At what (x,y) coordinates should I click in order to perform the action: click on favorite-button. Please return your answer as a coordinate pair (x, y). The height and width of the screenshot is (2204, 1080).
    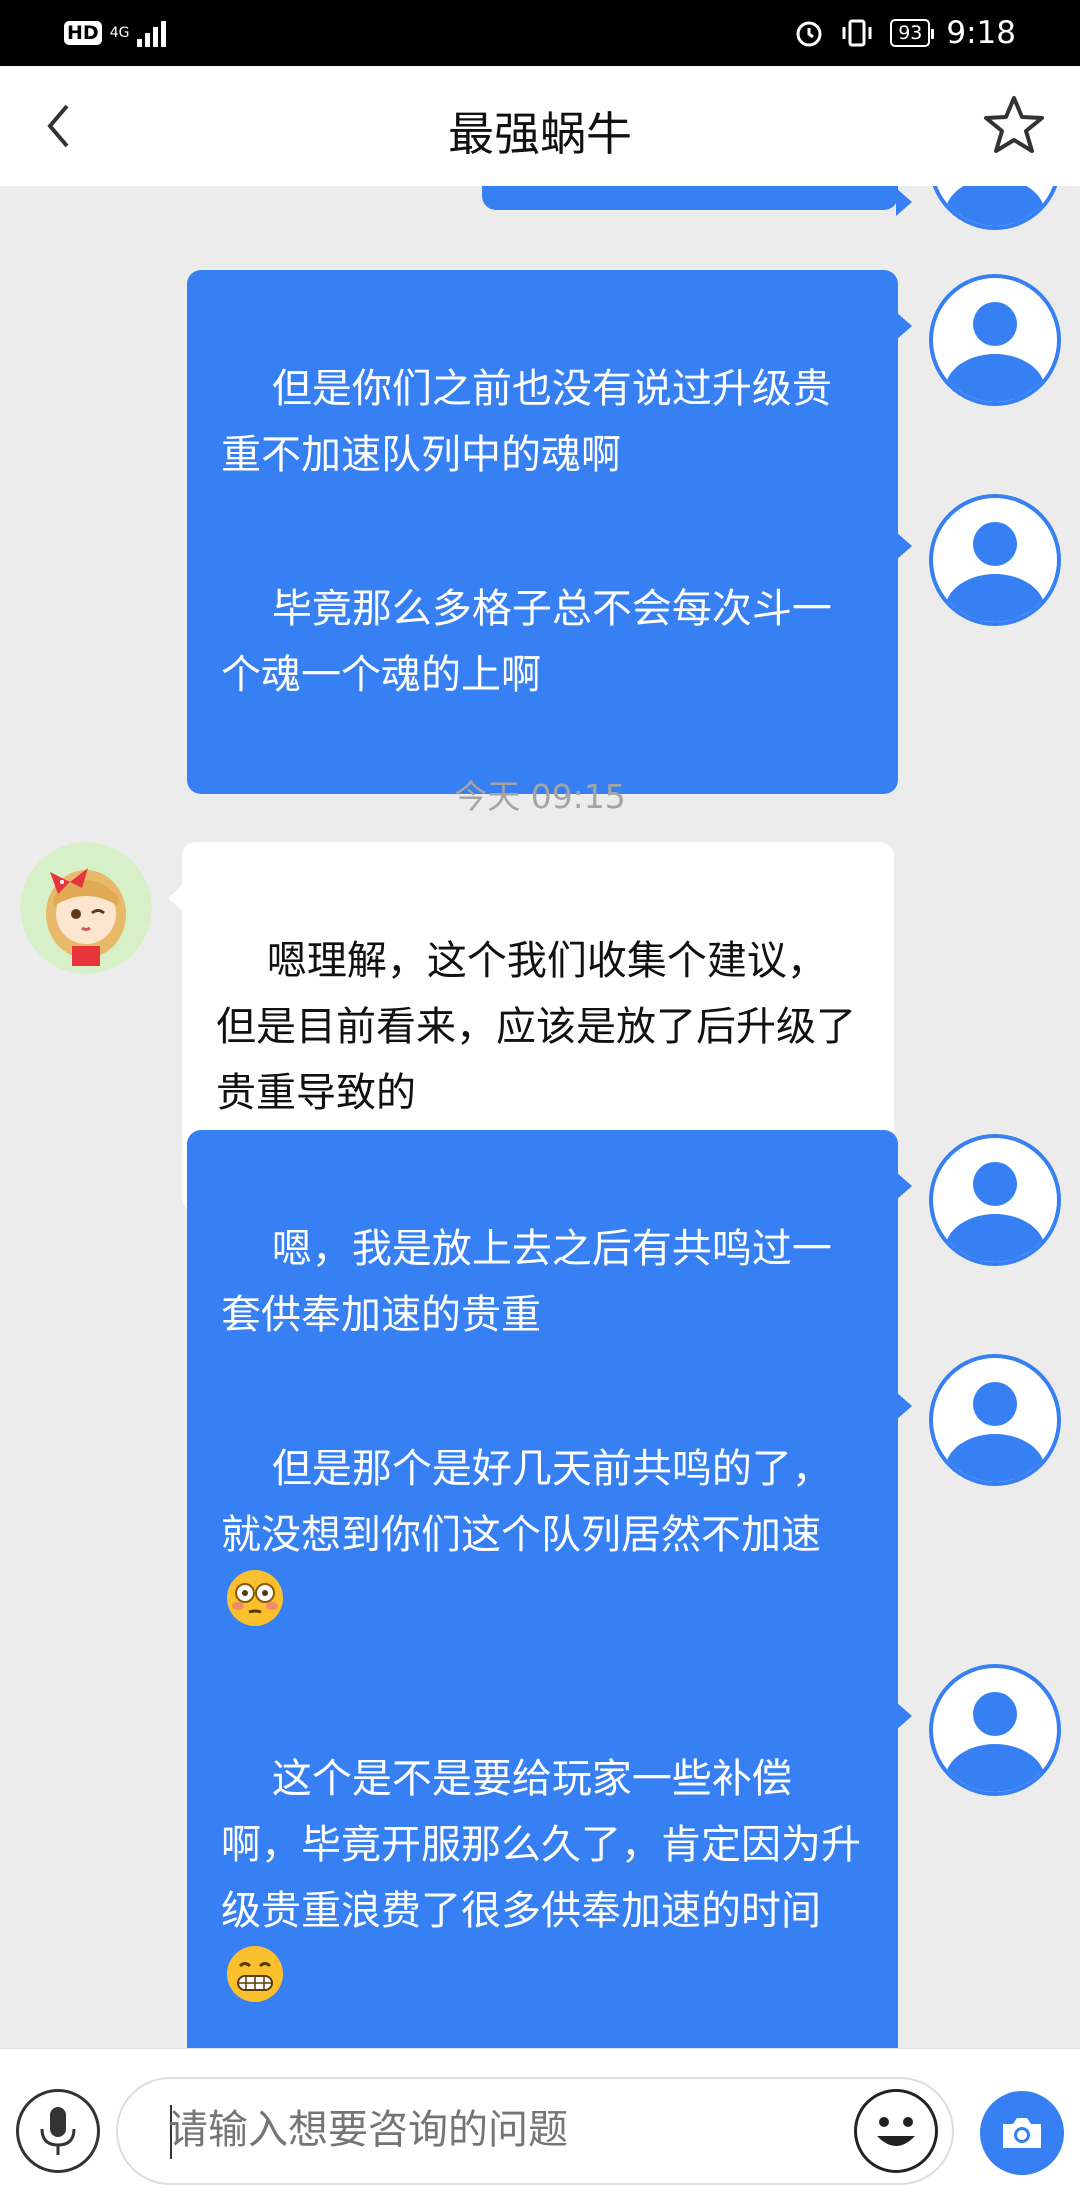
    Looking at the image, I should click on (1014, 126).